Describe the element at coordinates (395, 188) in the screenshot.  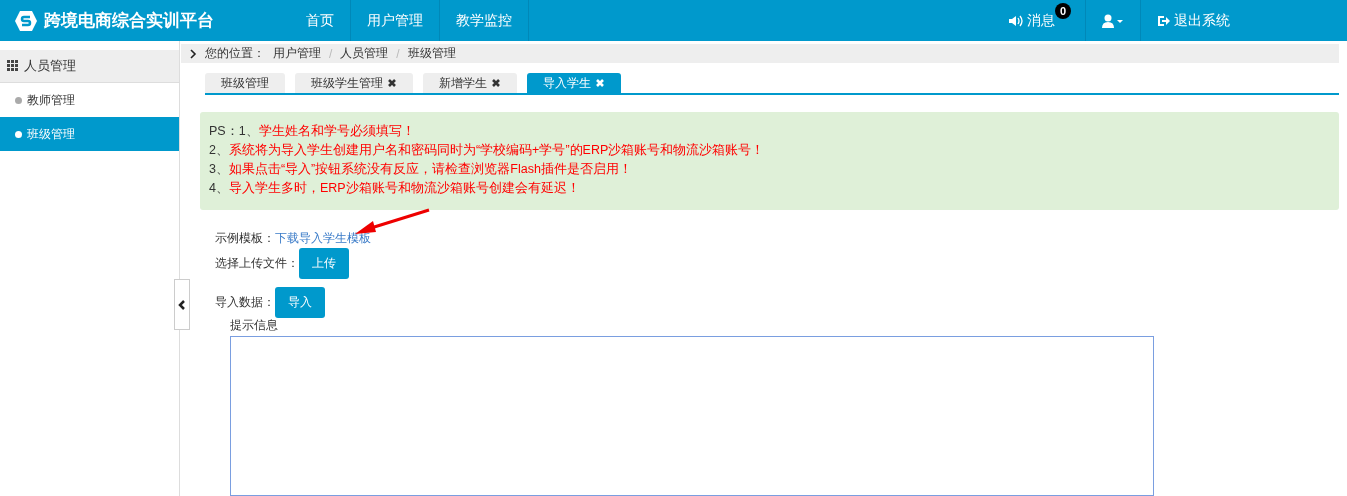
I see `notice-line: 4、导入学生多时，ERP沙箱账号和物流沙箱账号创建会有延迟！` at that location.